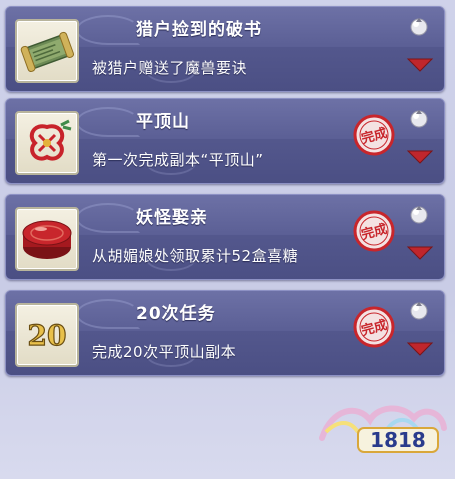  I want to click on quest-description: 第一次完成副本“平顶山”, so click(178, 160).